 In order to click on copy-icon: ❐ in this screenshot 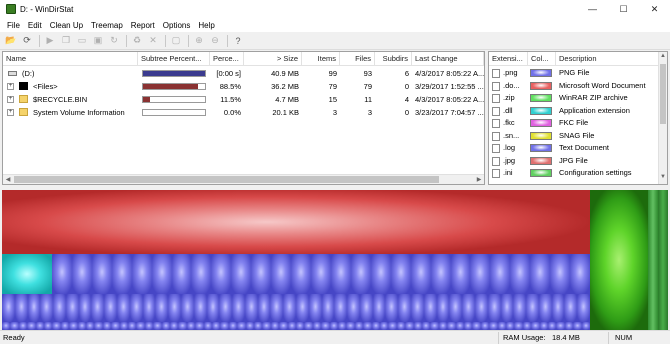, I will do `click(66, 41)`.